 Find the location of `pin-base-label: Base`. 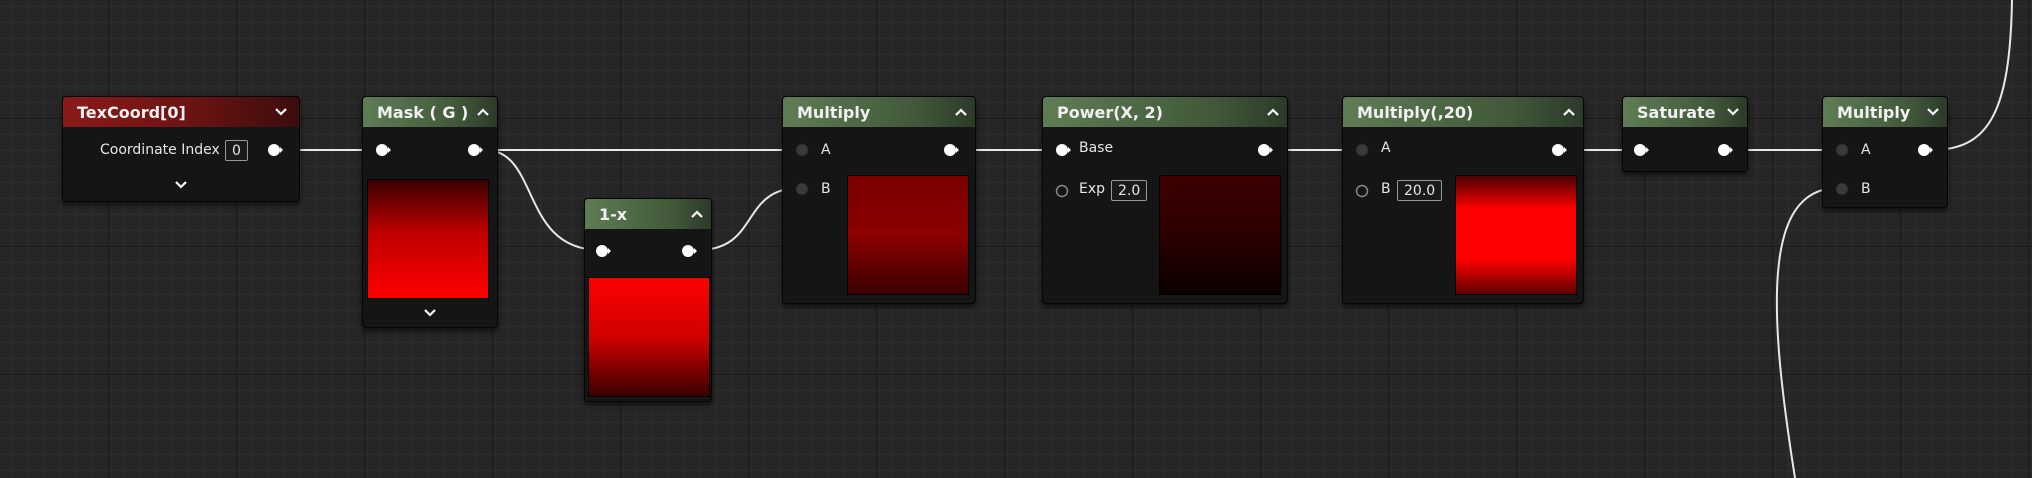

pin-base-label: Base is located at coordinates (1096, 148).